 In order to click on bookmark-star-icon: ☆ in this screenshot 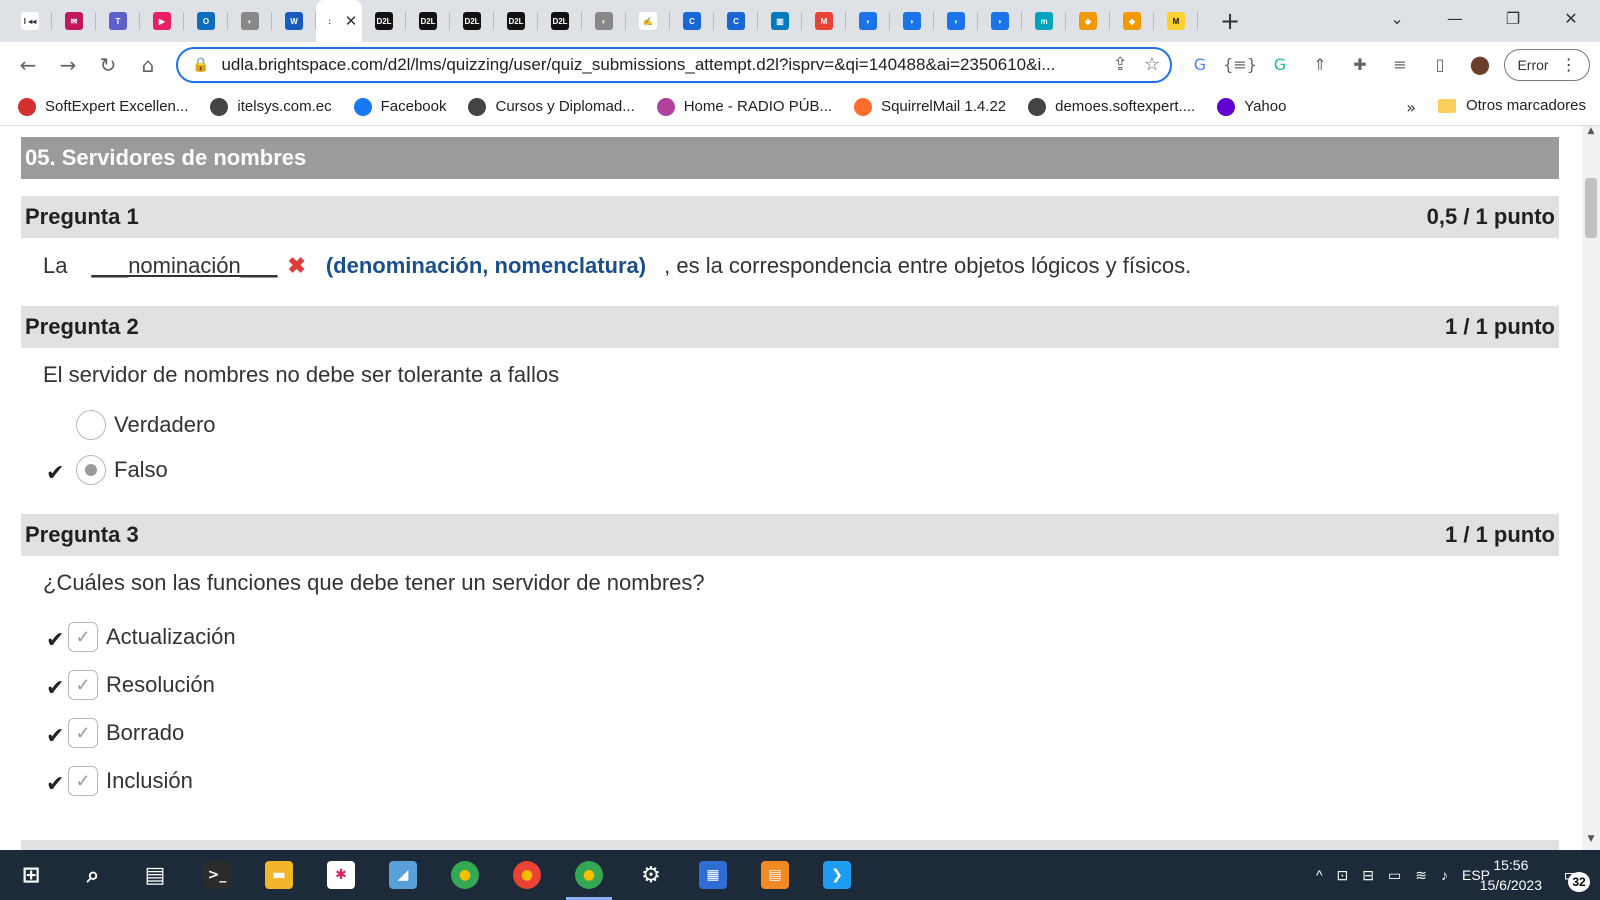, I will do `click(1152, 64)`.